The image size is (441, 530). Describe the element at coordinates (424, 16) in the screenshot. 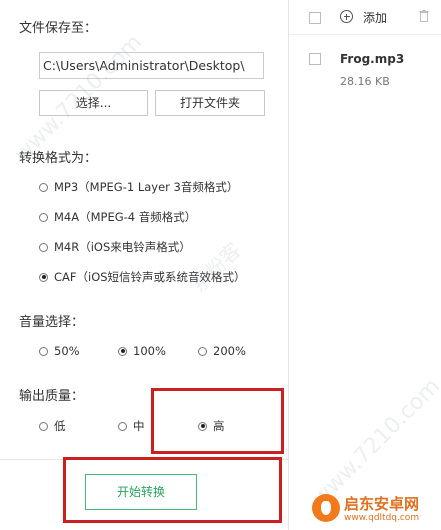

I see `trash-icon` at that location.